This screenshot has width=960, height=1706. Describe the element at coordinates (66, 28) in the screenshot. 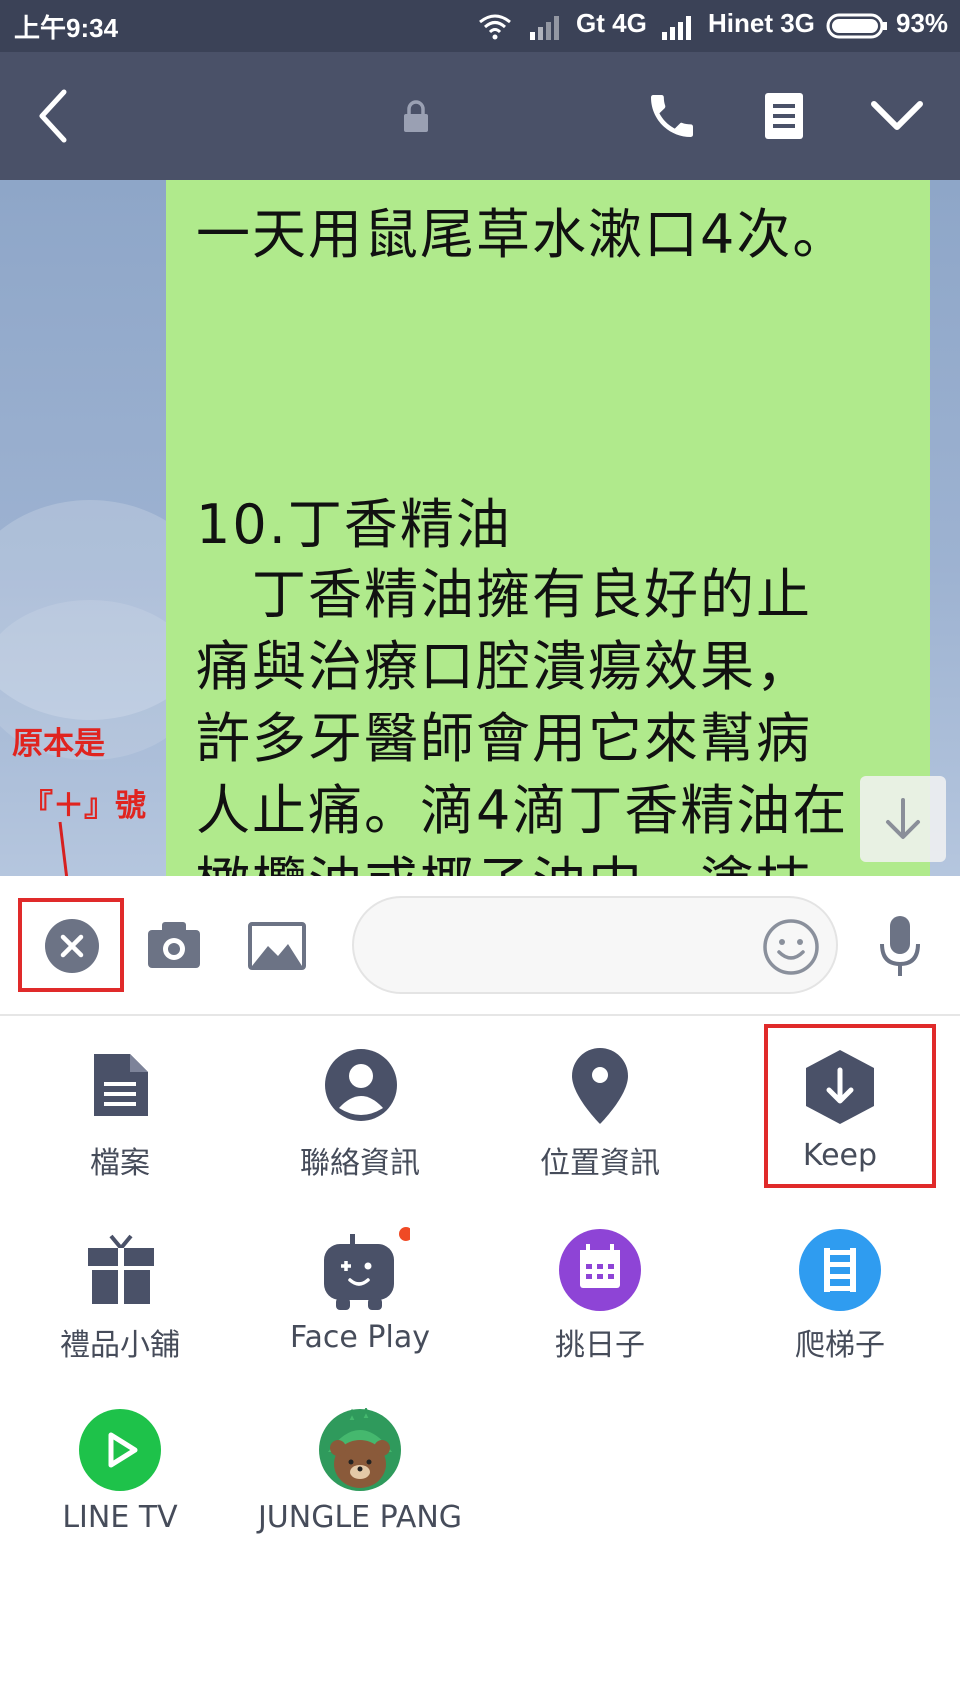

I see `status-time: 上午9:34` at that location.